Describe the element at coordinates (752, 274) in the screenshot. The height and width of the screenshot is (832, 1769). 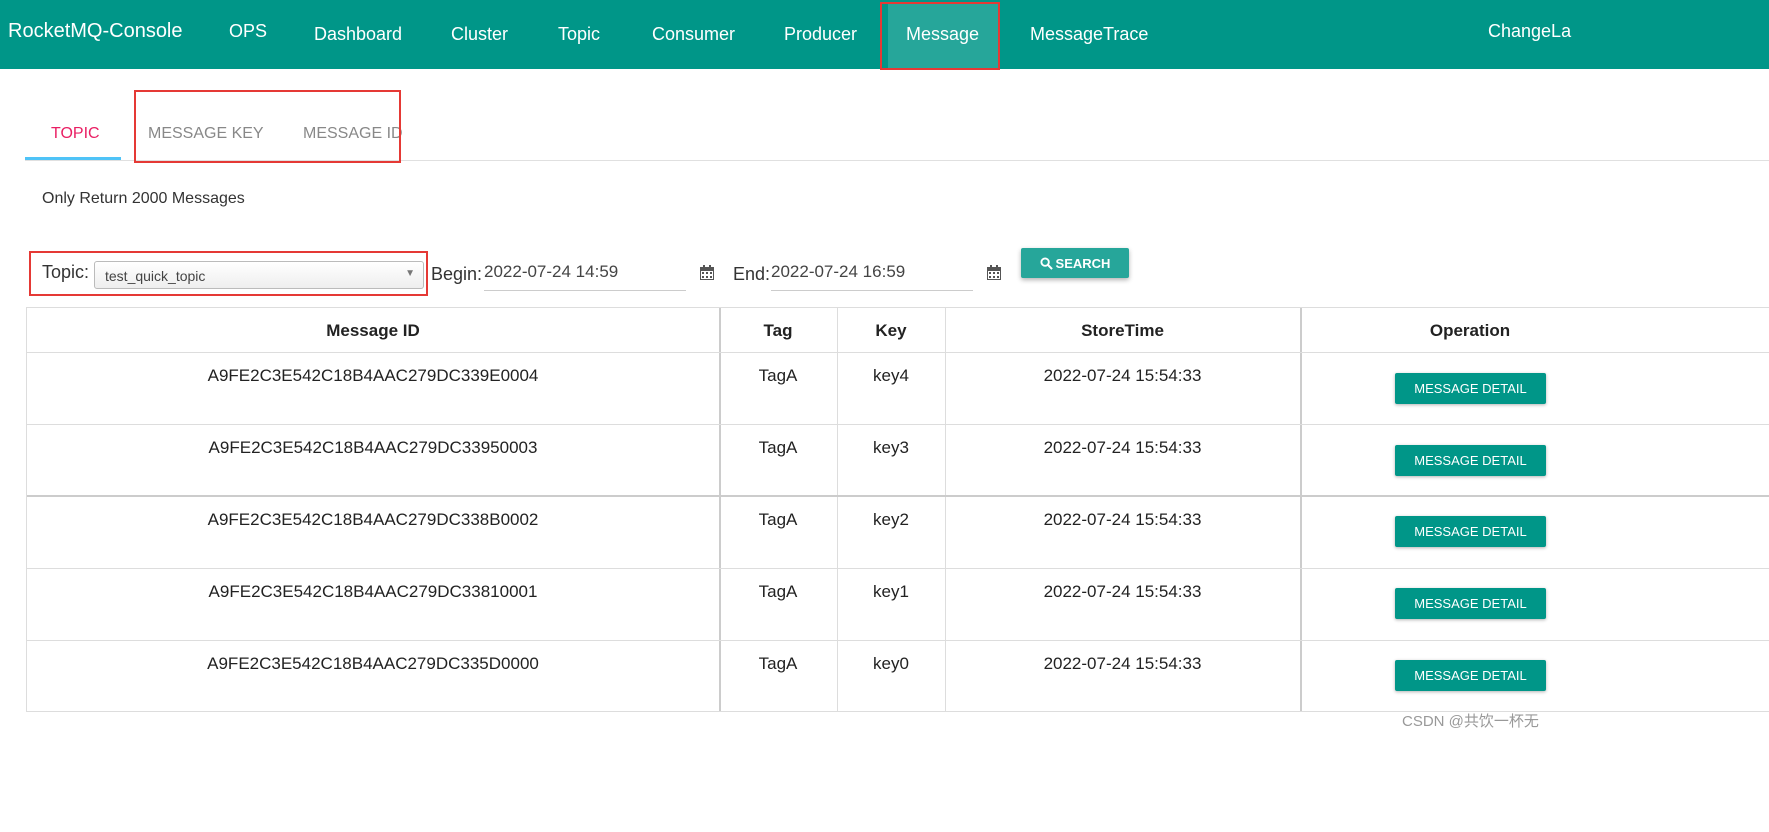
I see `end-label: End:` at that location.